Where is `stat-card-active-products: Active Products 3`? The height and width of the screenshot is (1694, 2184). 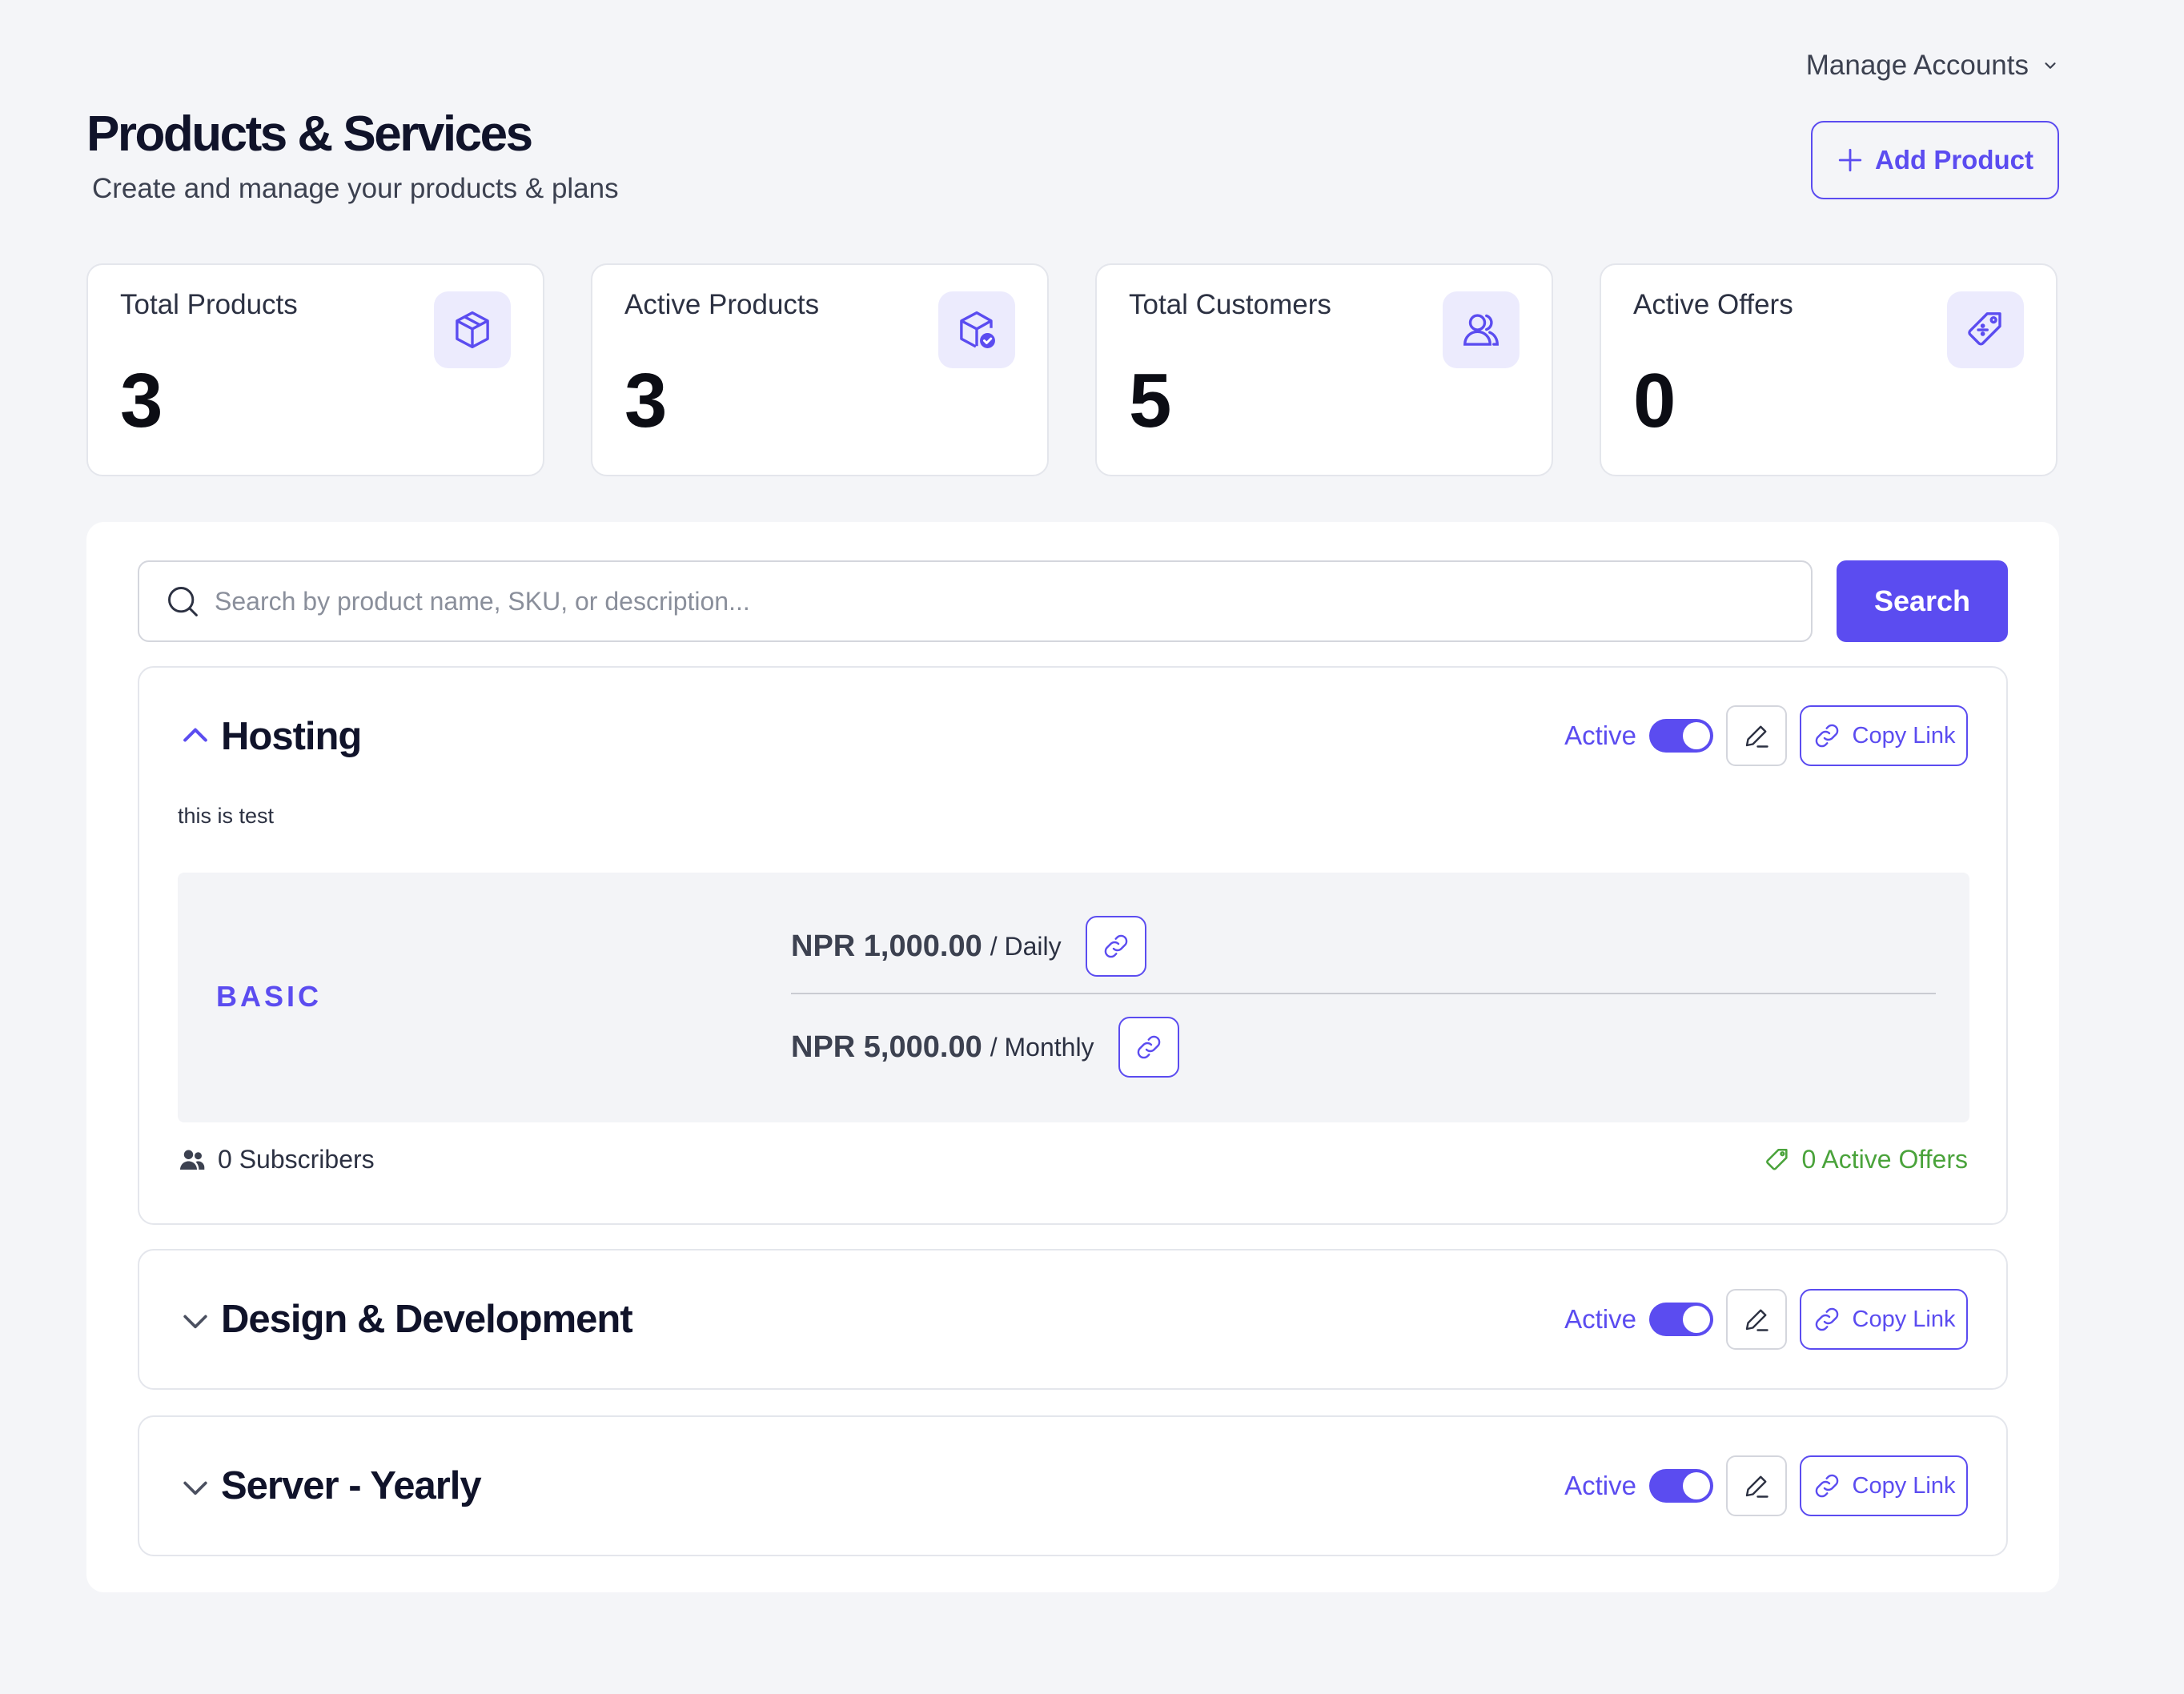 stat-card-active-products: Active Products 3 is located at coordinates (820, 369).